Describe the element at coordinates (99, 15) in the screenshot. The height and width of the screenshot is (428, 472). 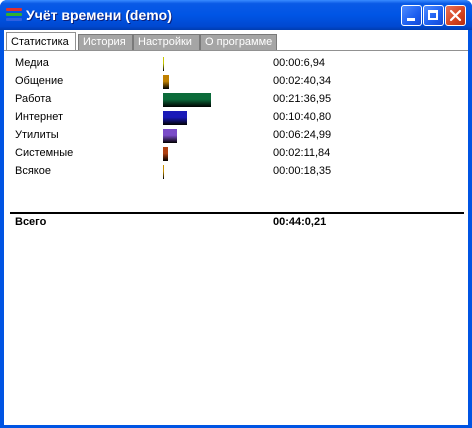
I see `window-title: Учёт времени (demo)` at that location.